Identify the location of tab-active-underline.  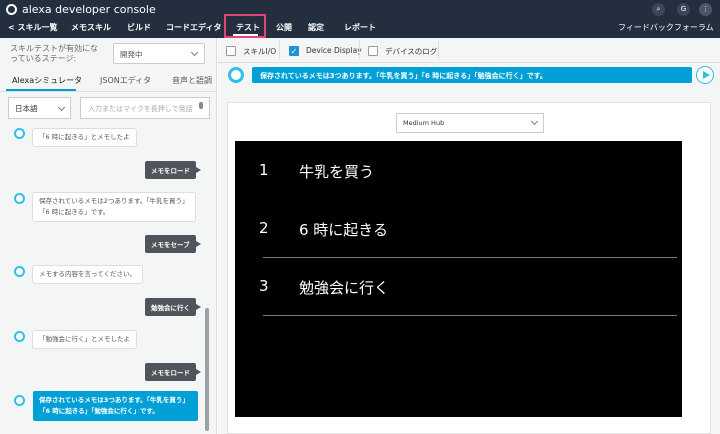
(41, 90).